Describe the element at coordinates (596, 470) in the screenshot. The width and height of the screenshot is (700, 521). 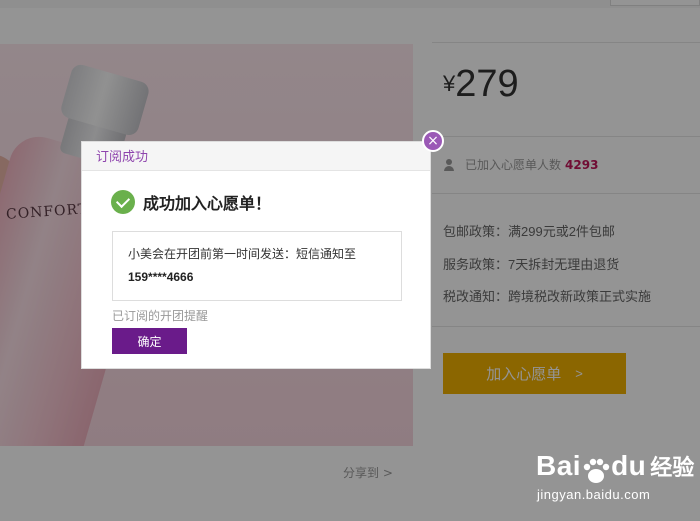
I see `paw-icon` at that location.